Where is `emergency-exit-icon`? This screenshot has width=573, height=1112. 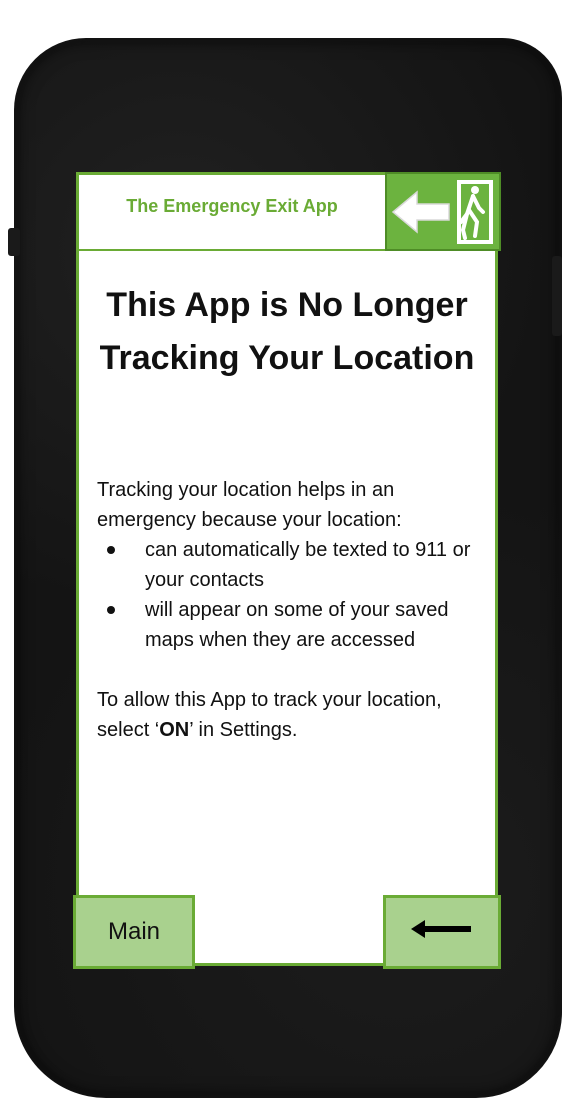
emergency-exit-icon is located at coordinates (443, 211).